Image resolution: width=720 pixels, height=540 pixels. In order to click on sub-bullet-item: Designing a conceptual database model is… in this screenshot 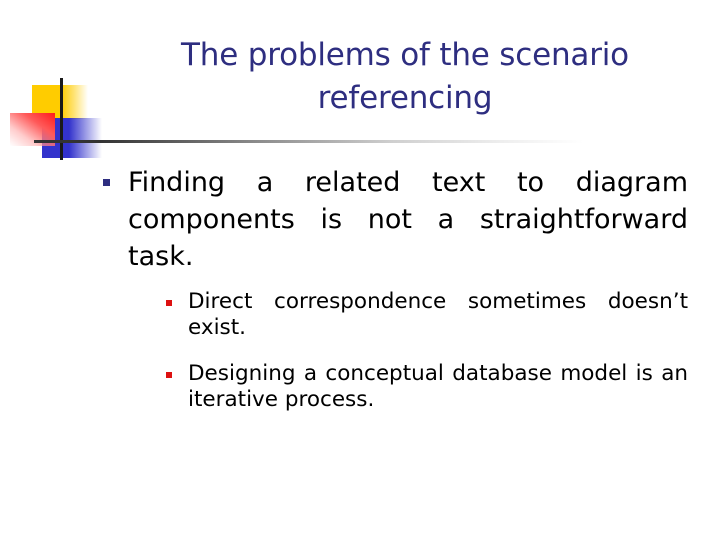, I will do `click(422, 387)`.